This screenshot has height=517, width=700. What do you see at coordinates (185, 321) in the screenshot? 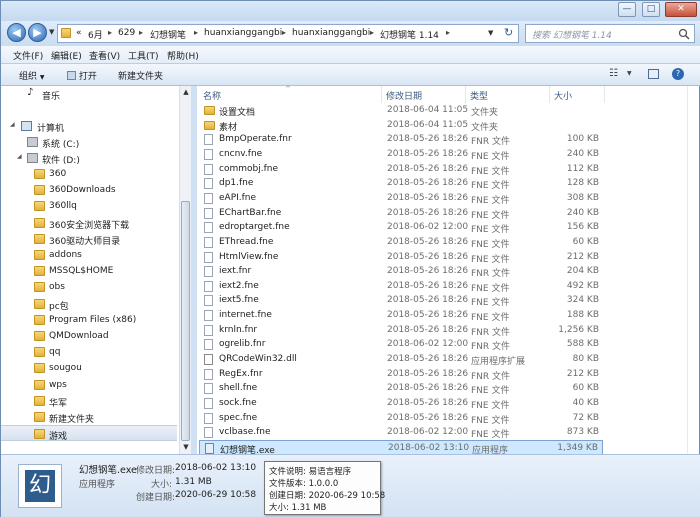
I see `nav-scrollbar-thumb` at bounding box center [185, 321].